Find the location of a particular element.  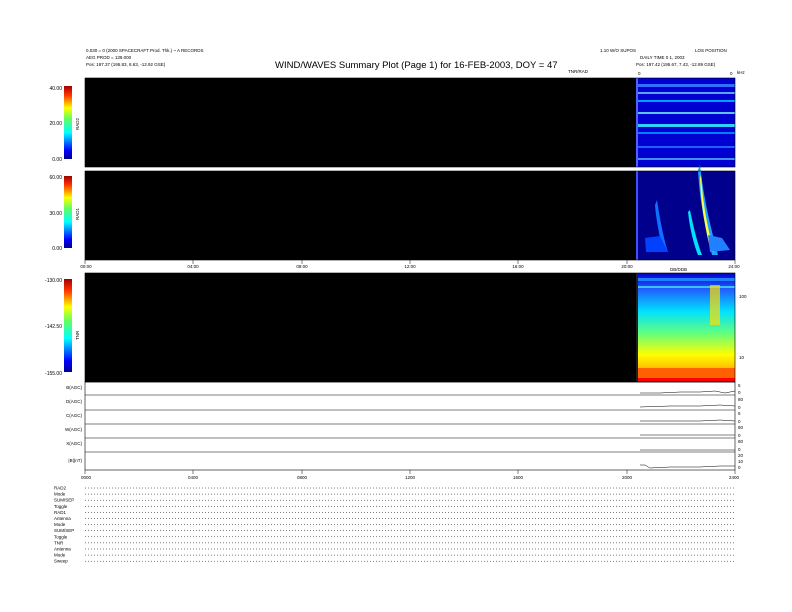

agc-label: B(AGC) is located at coordinates (74, 387).